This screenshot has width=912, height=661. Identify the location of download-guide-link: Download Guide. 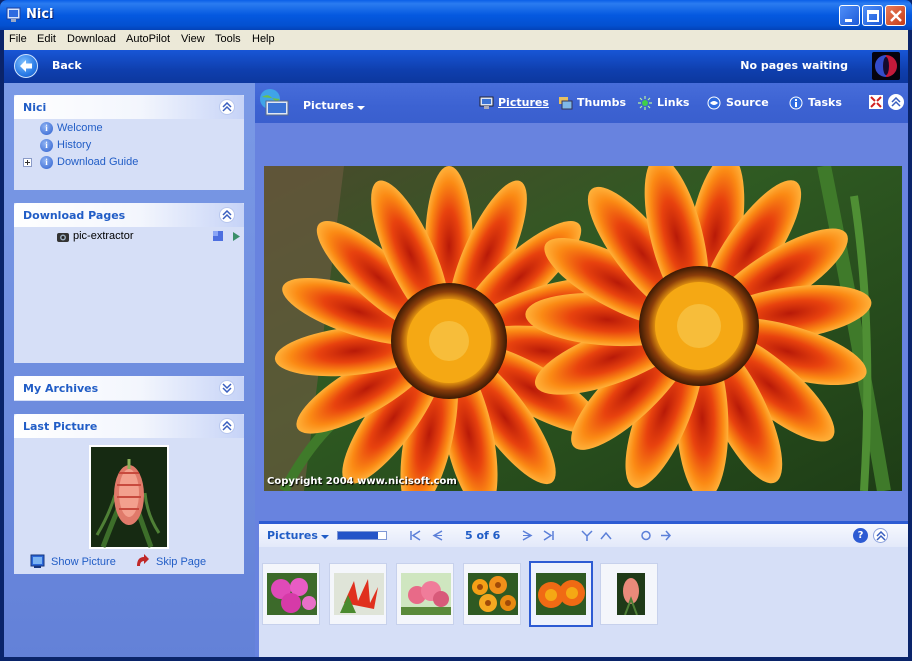
(97, 162).